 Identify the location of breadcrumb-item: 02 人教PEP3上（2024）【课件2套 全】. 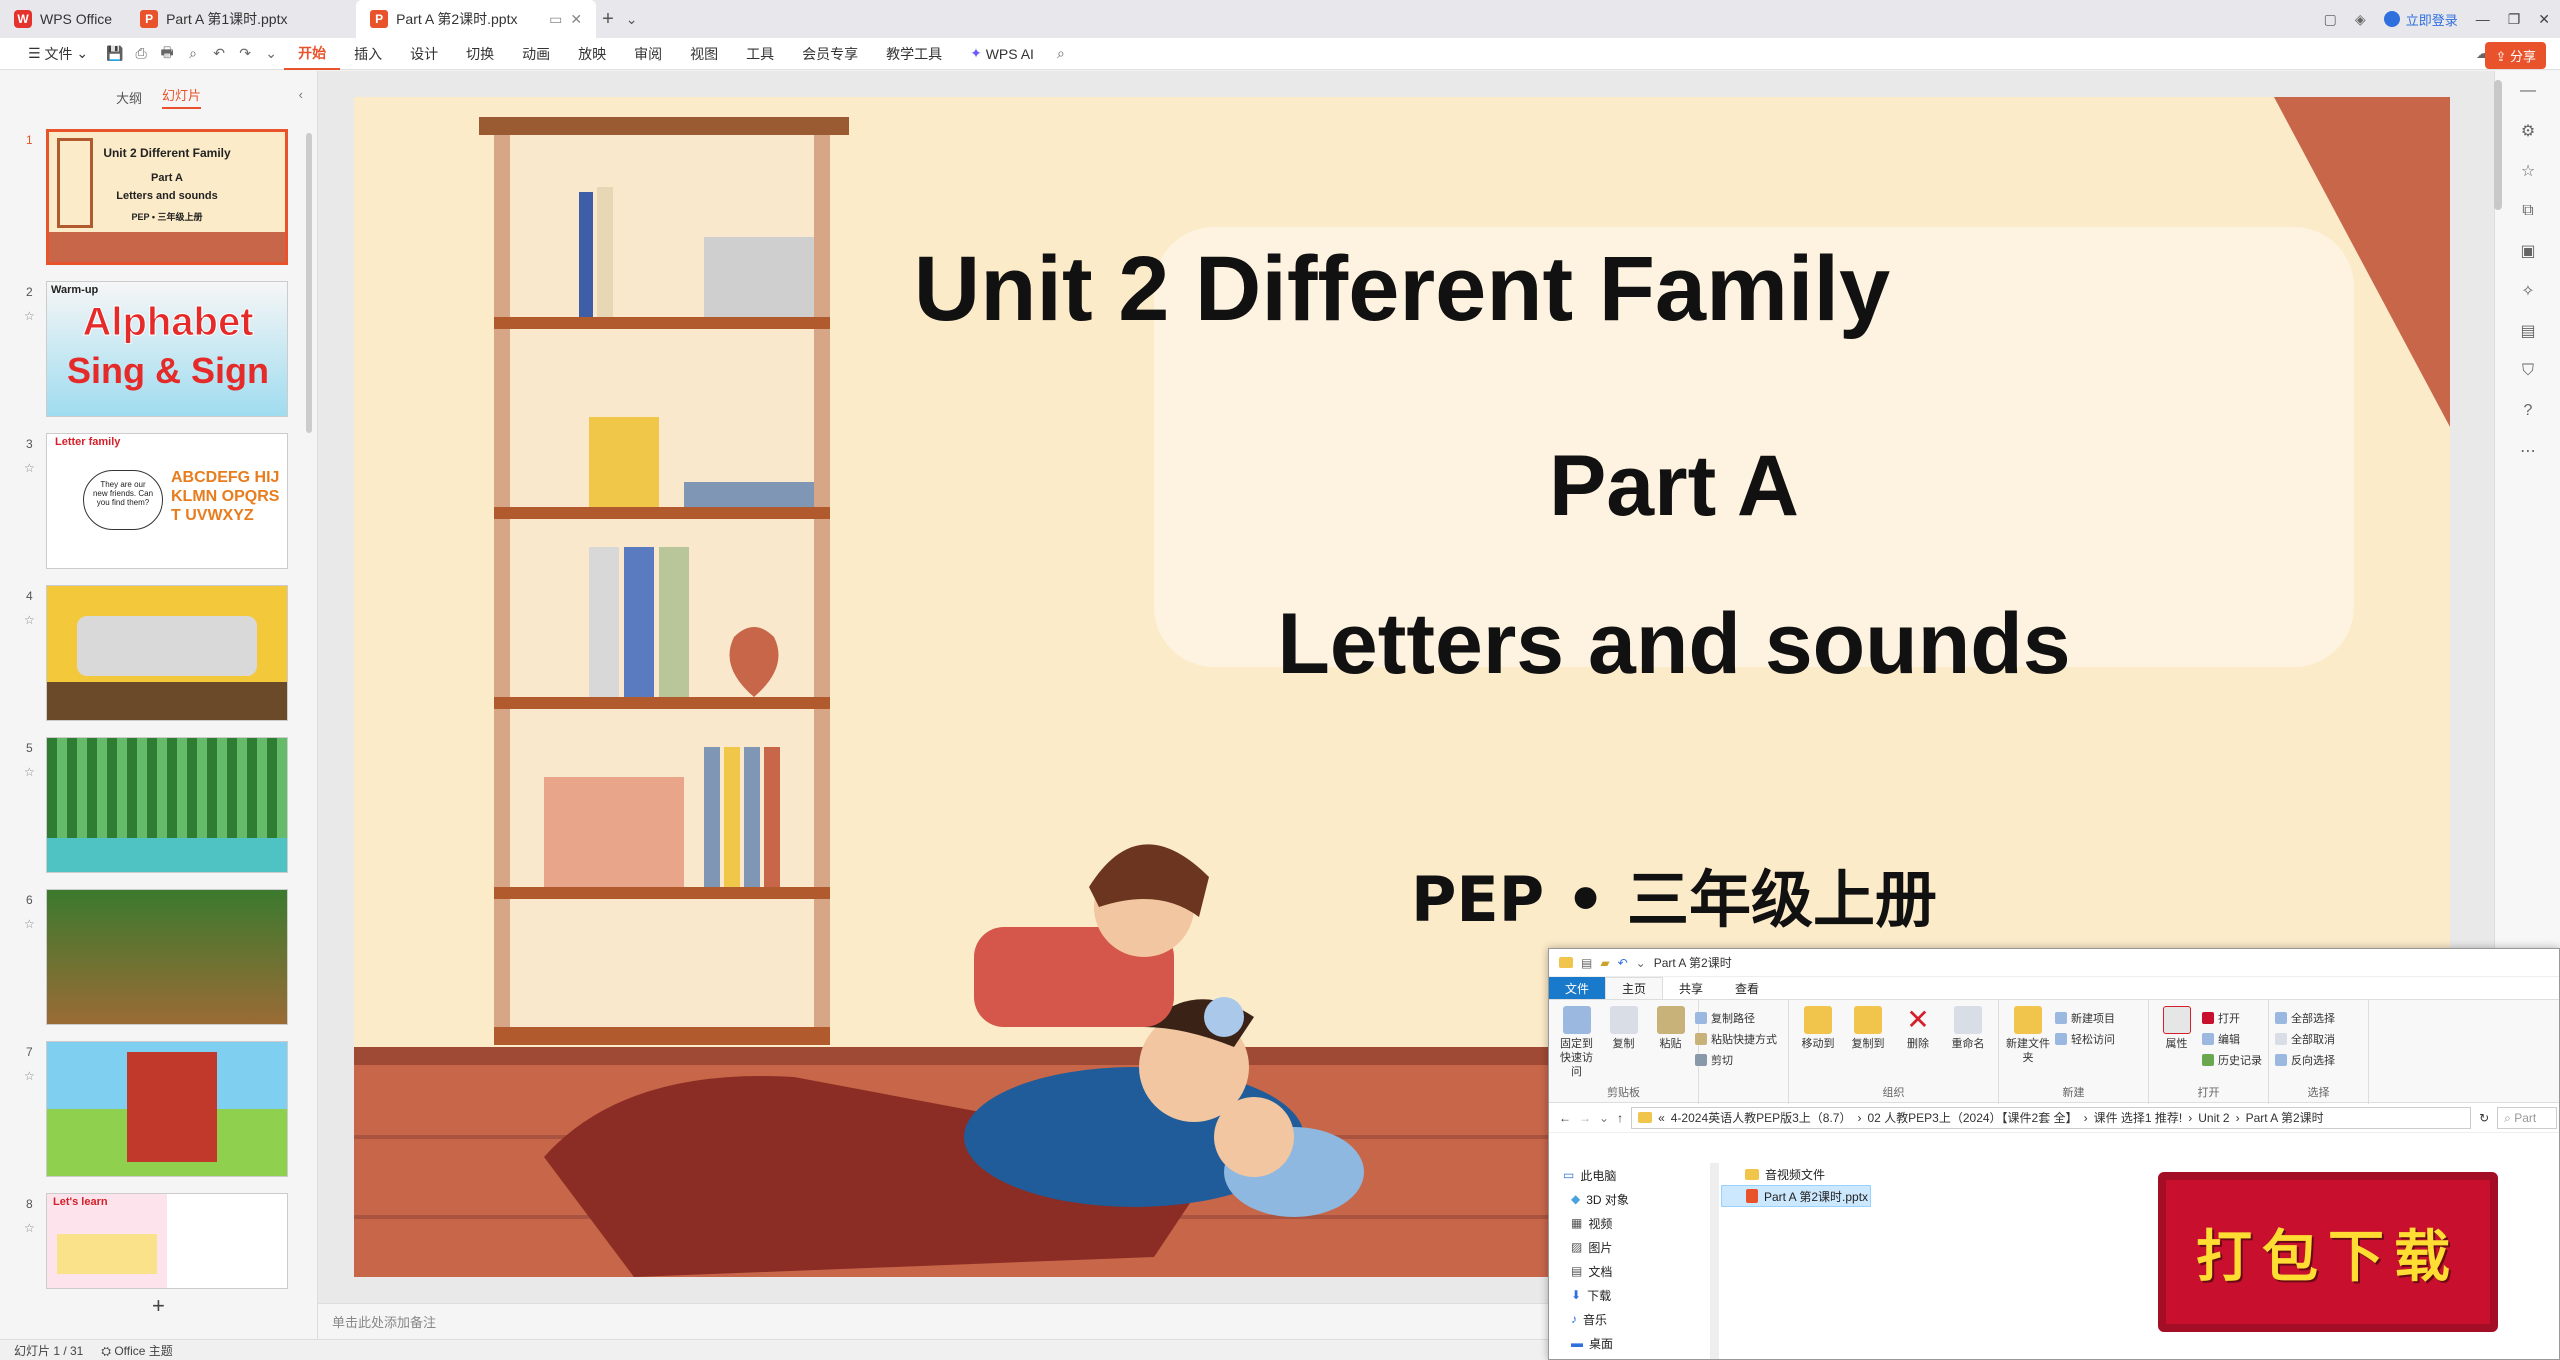
(1972, 1117).